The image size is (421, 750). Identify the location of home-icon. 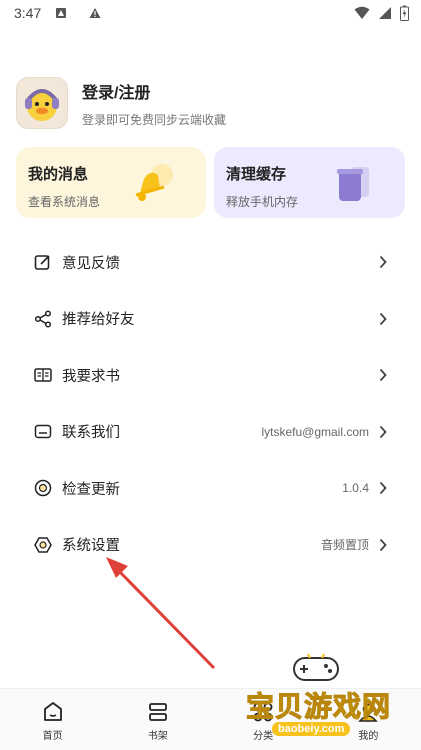
(52, 711).